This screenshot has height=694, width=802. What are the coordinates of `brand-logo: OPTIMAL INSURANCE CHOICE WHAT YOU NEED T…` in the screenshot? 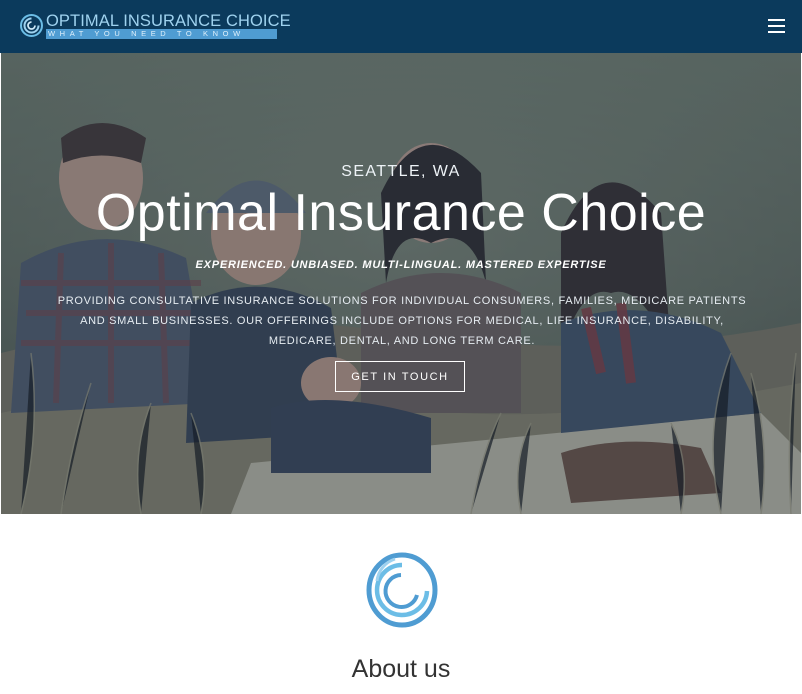 It's located at (155, 26).